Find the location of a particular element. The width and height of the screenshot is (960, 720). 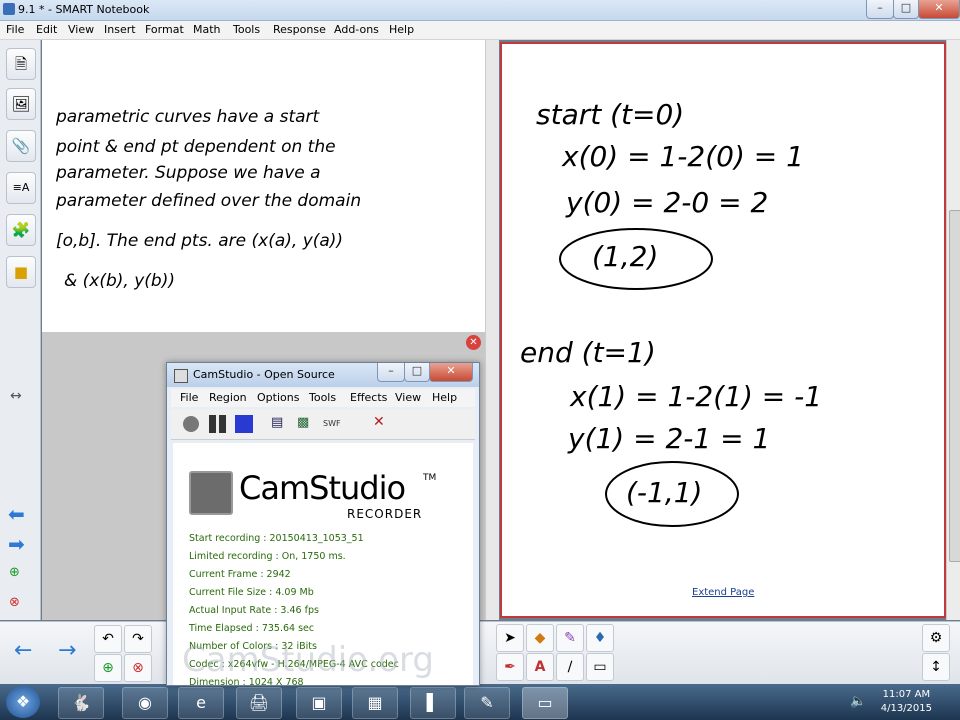

title-bar: 9.1 * - SMART Notebook – □ ✕ is located at coordinates (480, 10).